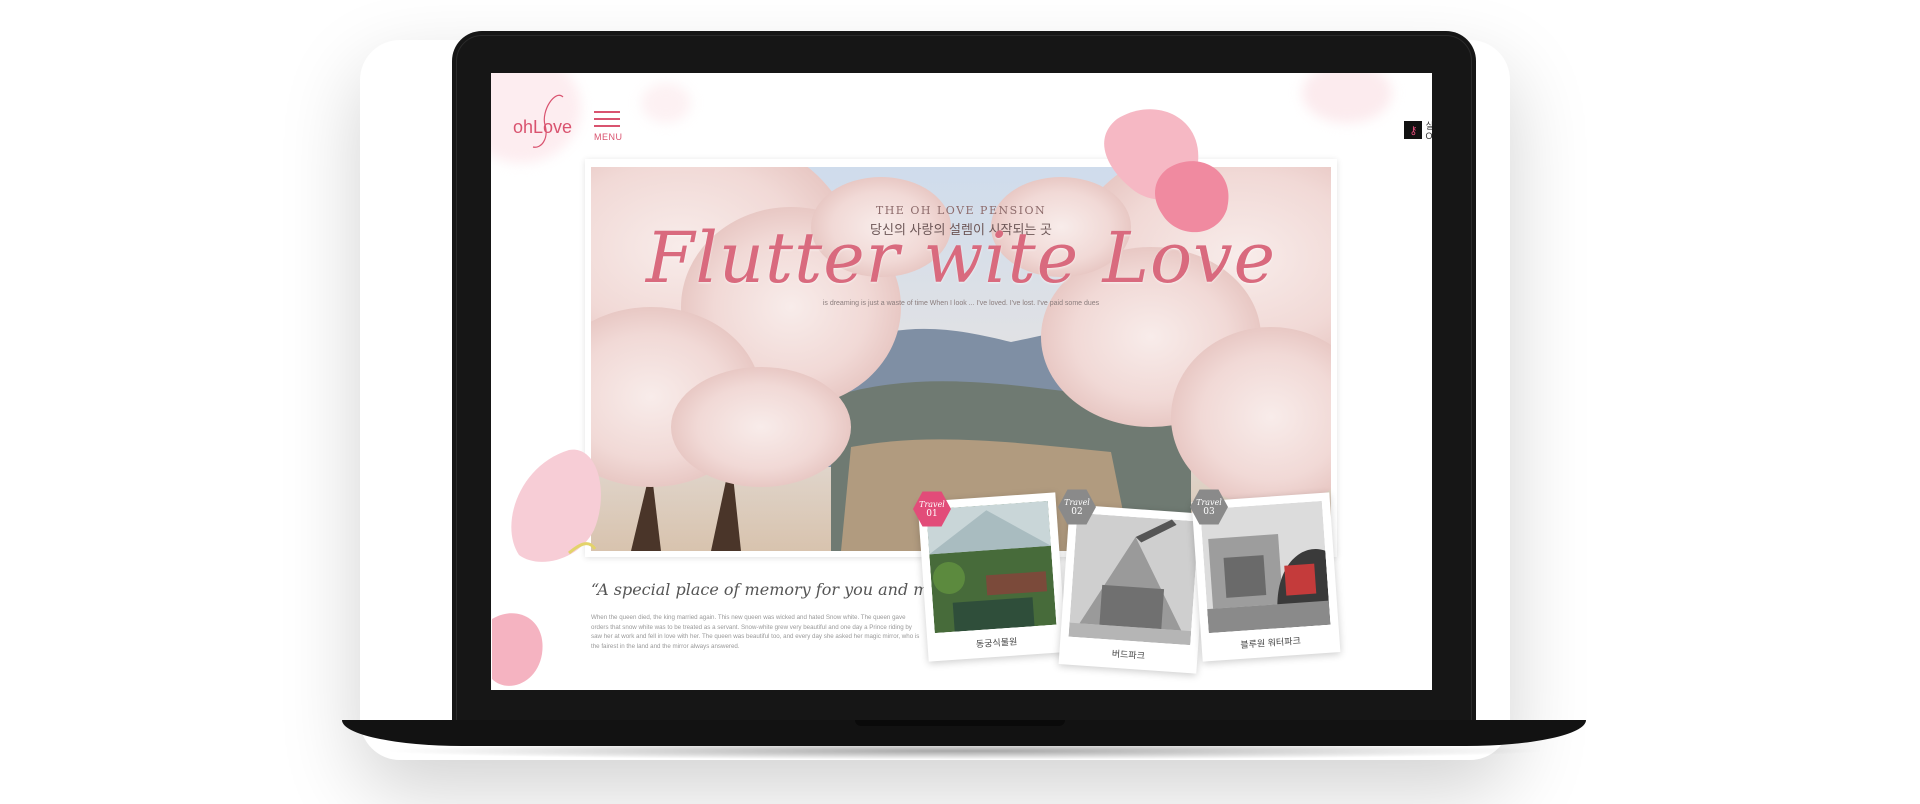 The width and height of the screenshot is (1920, 804). Describe the element at coordinates (608, 137) in the screenshot. I see `menu-label: MENU` at that location.